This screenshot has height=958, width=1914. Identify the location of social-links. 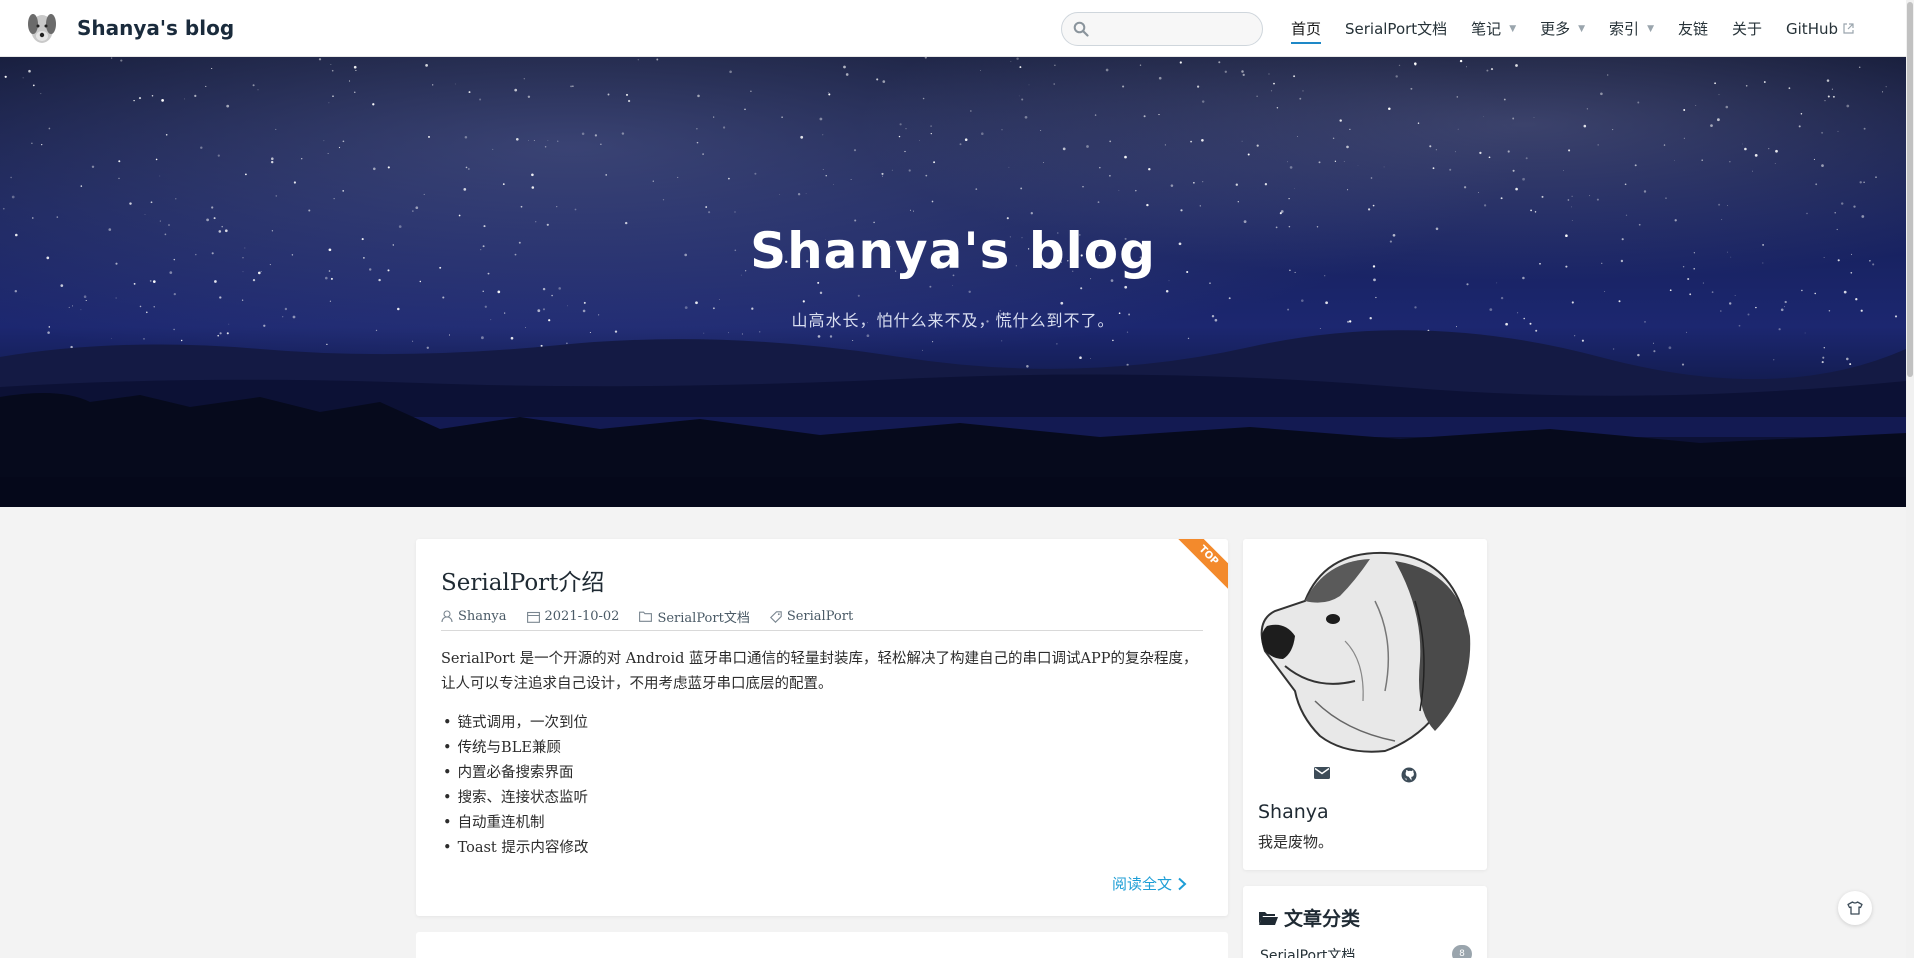
(1365, 775).